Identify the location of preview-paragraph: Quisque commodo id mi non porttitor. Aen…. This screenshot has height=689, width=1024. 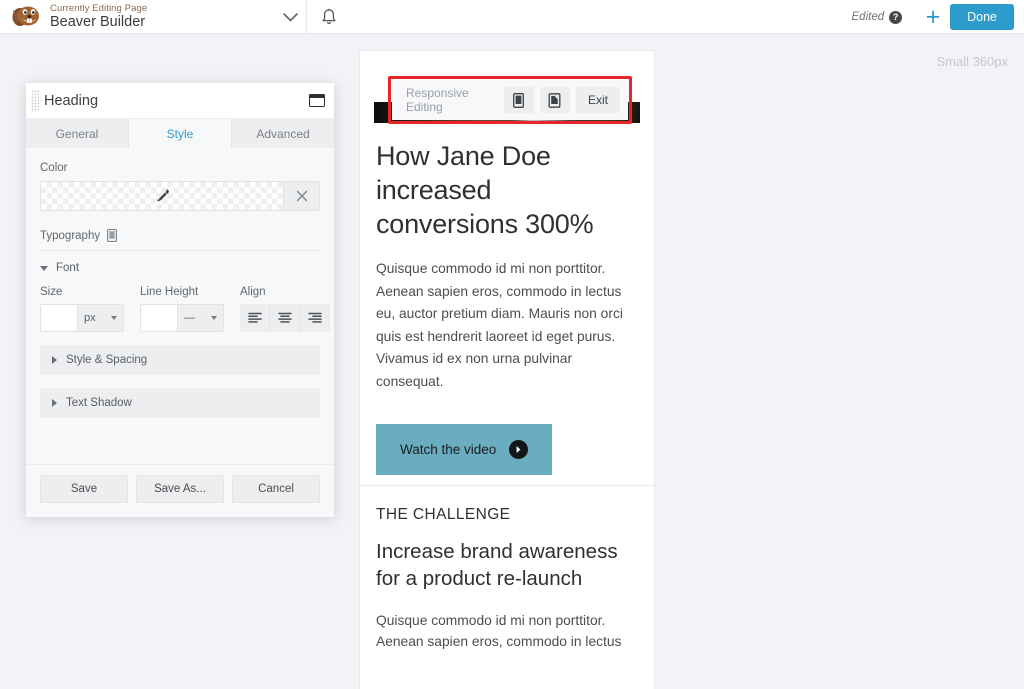
(507, 325).